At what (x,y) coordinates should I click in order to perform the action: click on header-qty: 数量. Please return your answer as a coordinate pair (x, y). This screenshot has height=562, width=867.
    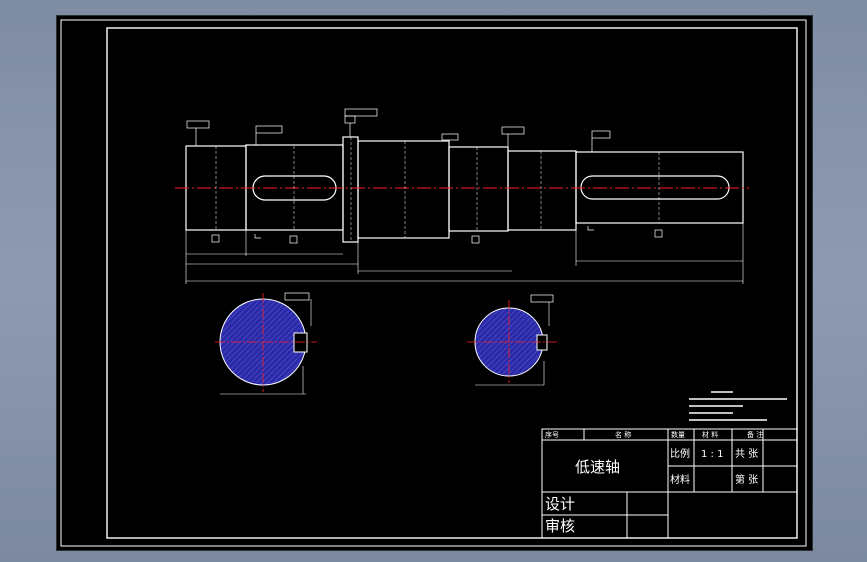
    Looking at the image, I should click on (678, 434).